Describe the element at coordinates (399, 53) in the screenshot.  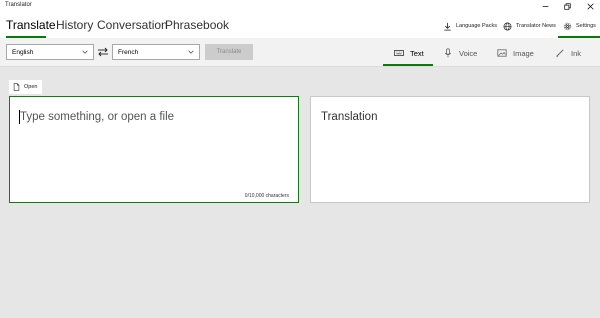
I see `keyboard-icon` at that location.